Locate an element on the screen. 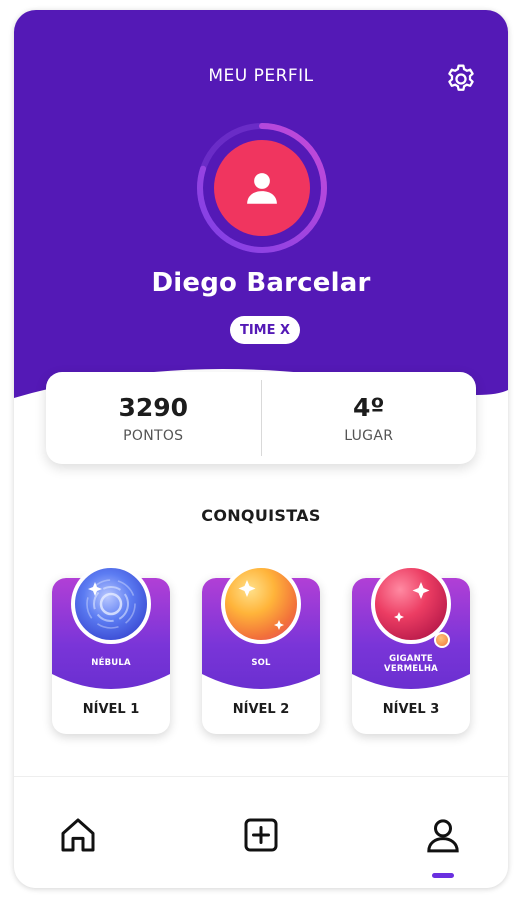  points-stat: 3290 PONTOS is located at coordinates (153, 418).